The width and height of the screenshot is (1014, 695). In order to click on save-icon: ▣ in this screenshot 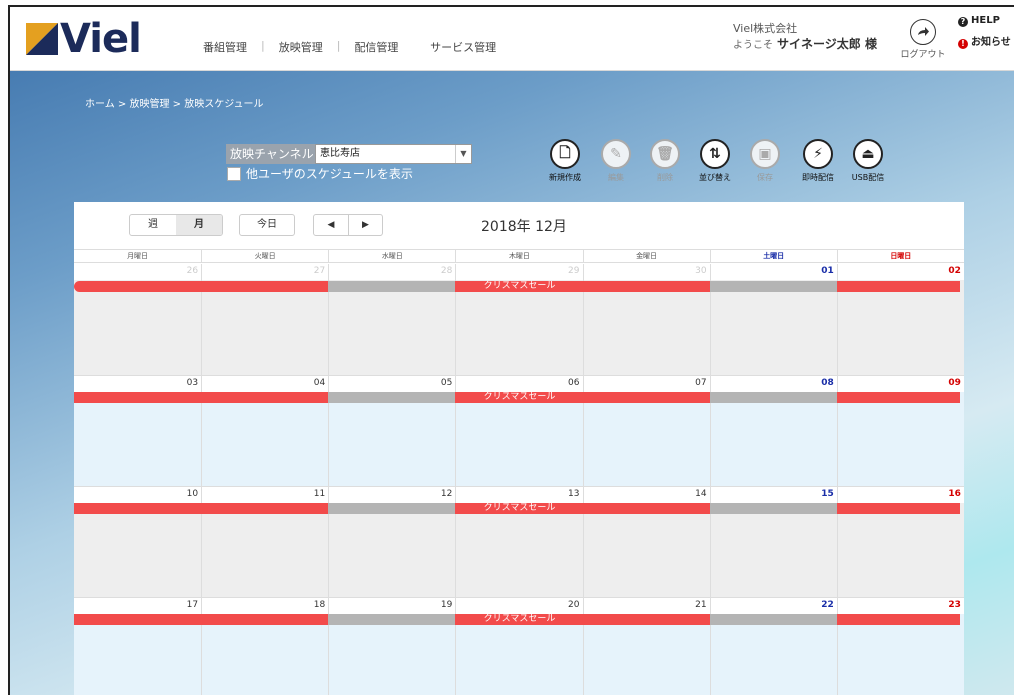, I will do `click(765, 154)`.